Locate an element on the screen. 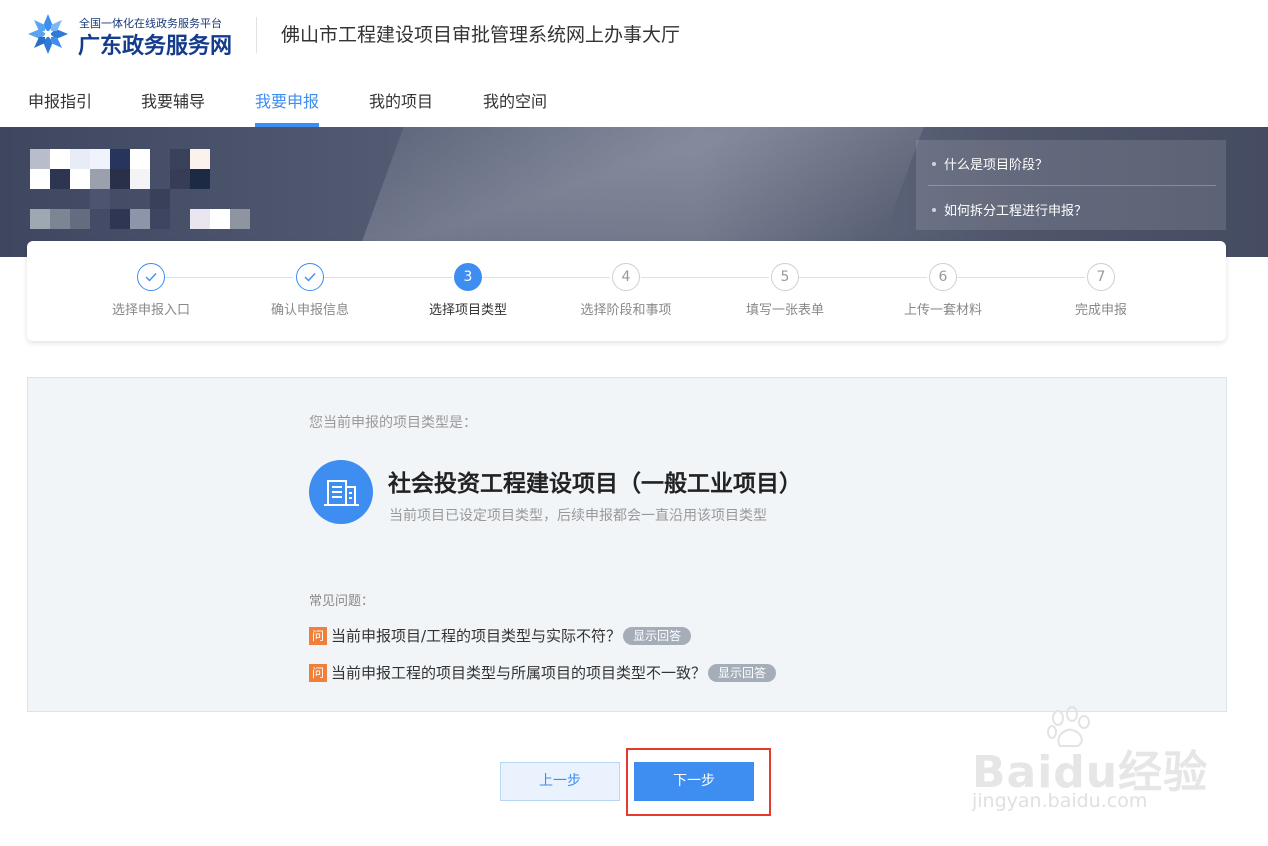 This screenshot has width=1268, height=846. project-type-lead: 您当前申报的项目类型是： is located at coordinates (393, 423).